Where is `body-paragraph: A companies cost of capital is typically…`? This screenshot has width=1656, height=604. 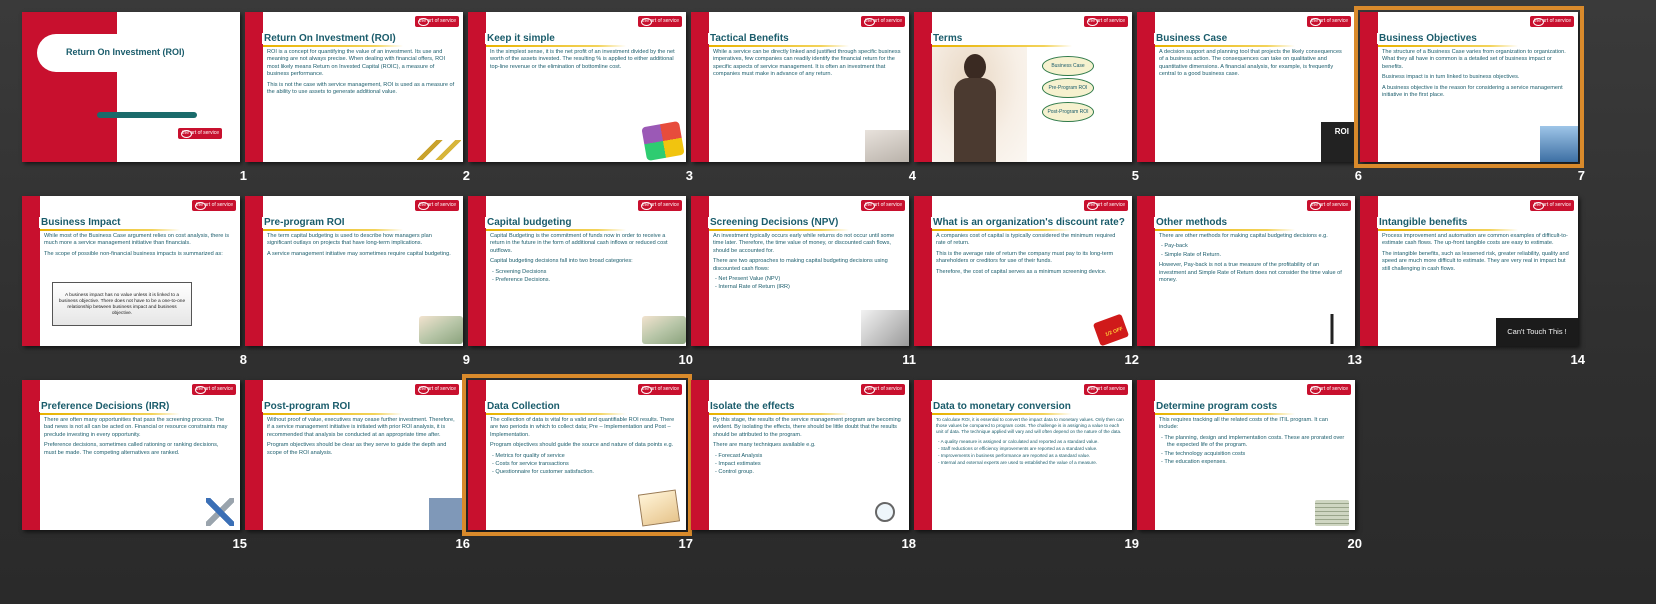 body-paragraph: A companies cost of capital is typically… is located at coordinates (1026, 240).